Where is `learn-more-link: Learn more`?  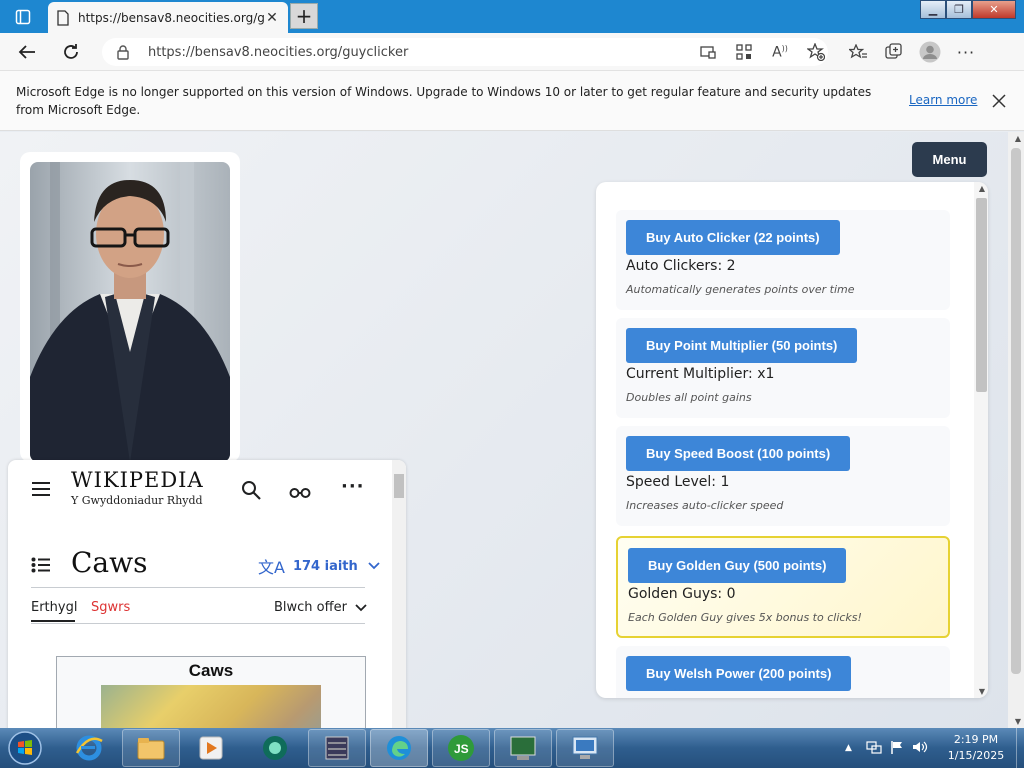 learn-more-link: Learn more is located at coordinates (943, 100).